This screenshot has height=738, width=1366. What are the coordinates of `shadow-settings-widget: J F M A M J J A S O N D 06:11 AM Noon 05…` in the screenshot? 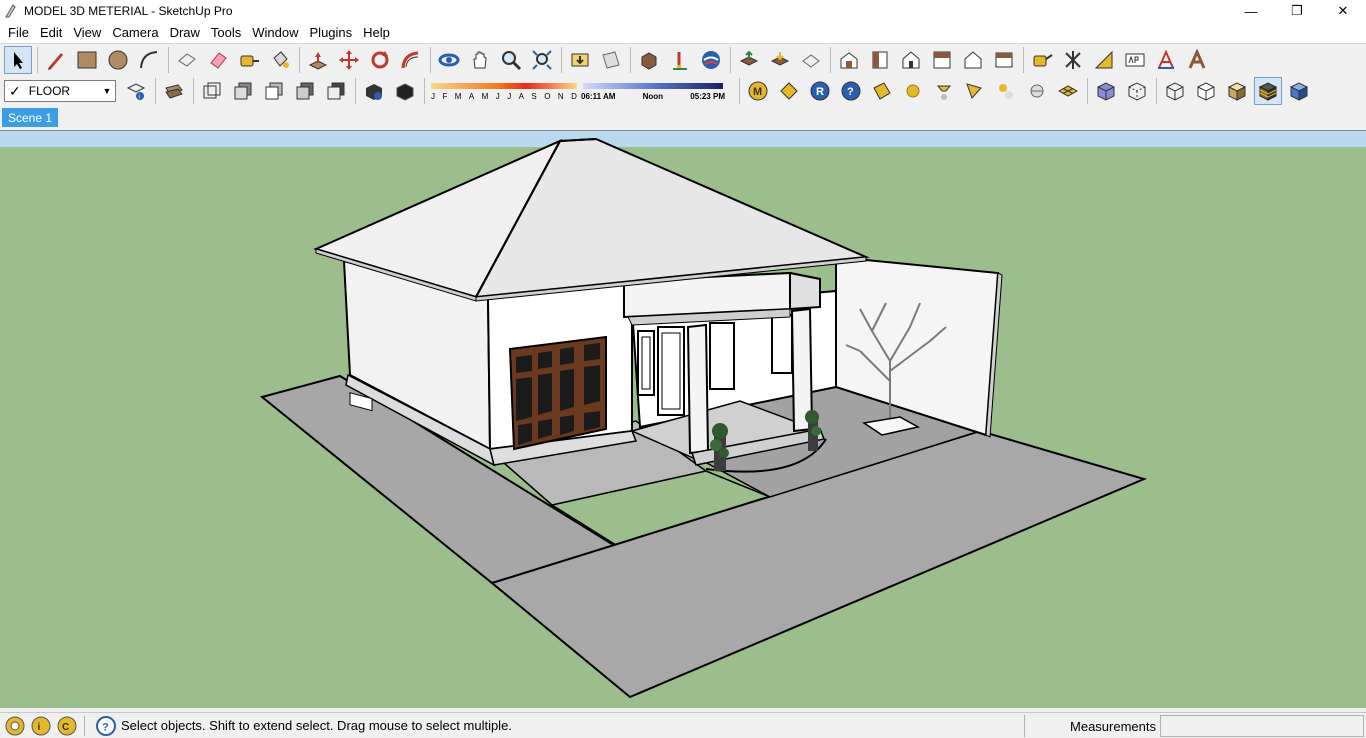 It's located at (579, 91).